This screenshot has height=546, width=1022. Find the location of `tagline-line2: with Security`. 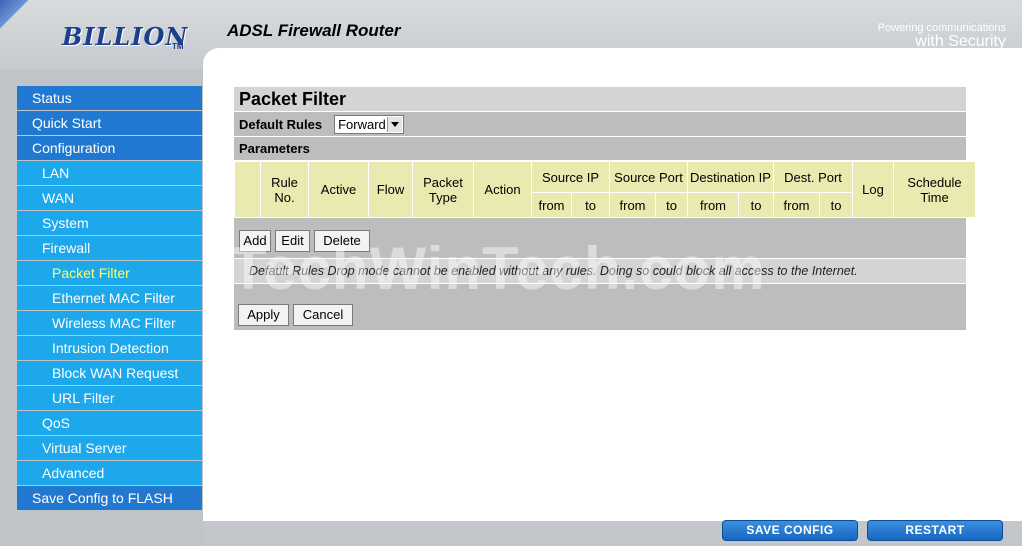

tagline-line2: with Security is located at coordinates (960, 41).